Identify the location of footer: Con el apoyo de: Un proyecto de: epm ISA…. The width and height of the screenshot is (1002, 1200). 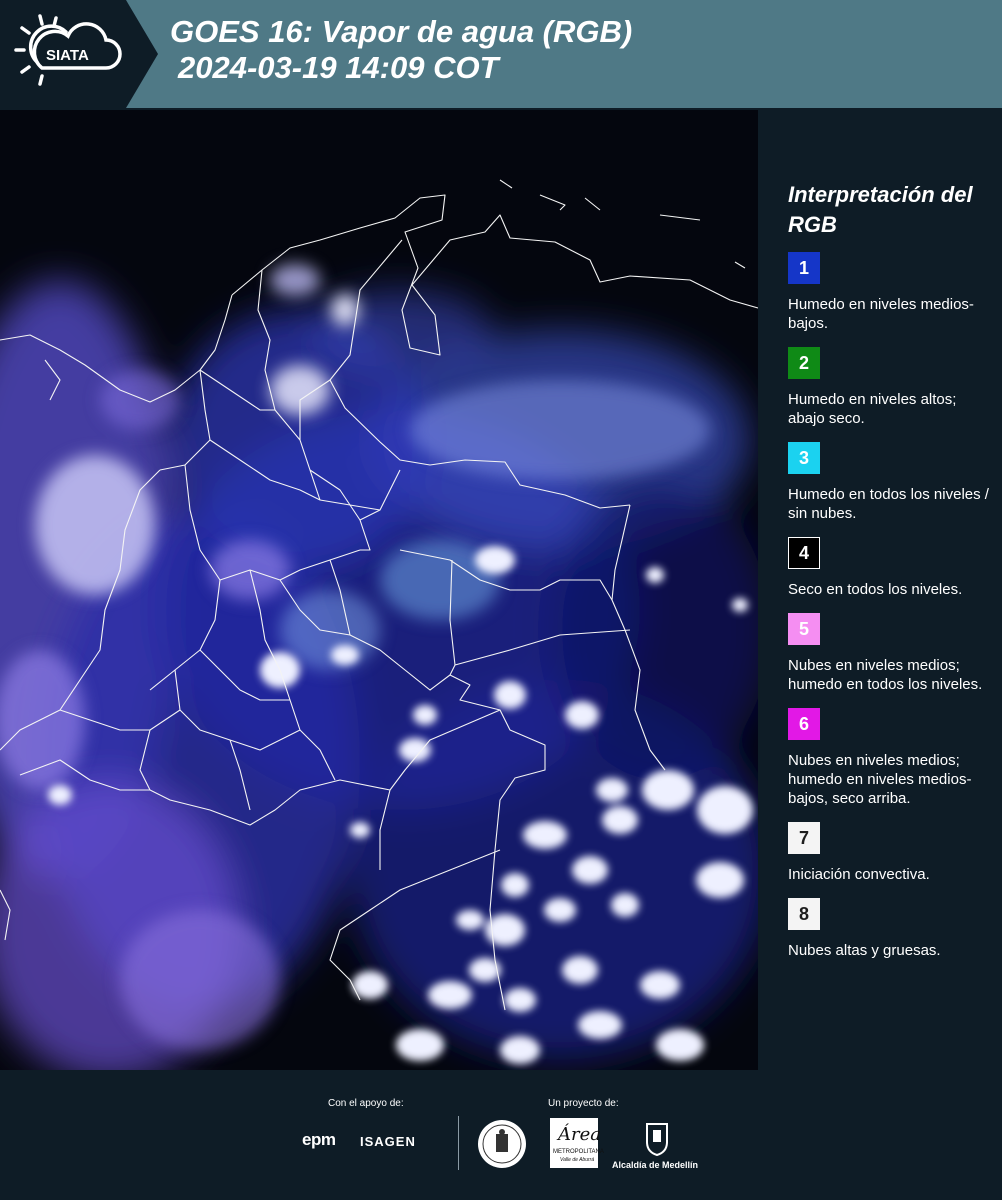
(501, 1135).